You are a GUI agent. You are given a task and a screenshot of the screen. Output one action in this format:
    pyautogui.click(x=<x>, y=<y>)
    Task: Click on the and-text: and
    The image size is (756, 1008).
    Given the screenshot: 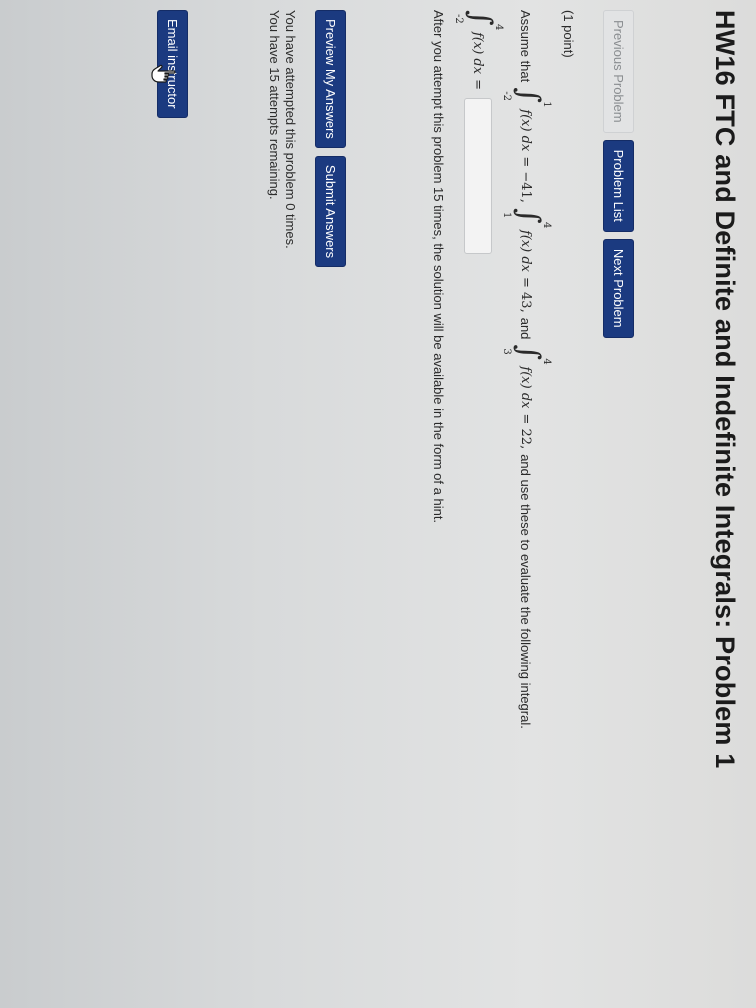 What is the action you would take?
    pyautogui.click(x=526, y=328)
    